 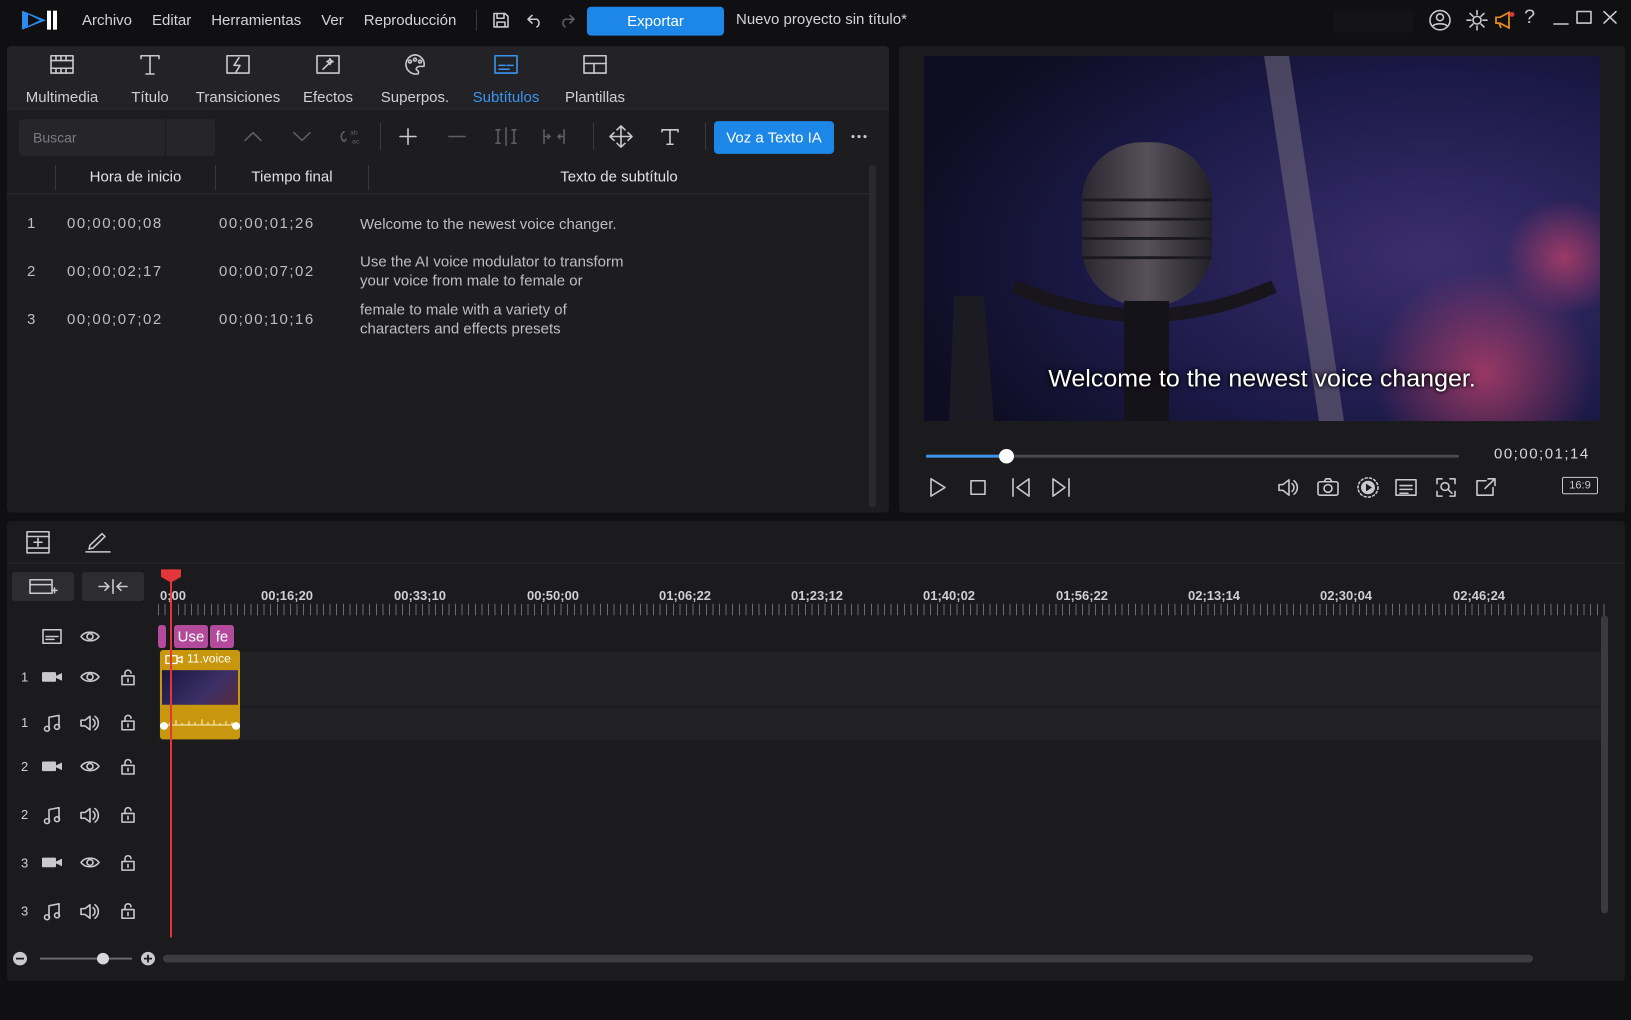 What do you see at coordinates (883, 724) in the screenshot?
I see `audio-track-lane` at bounding box center [883, 724].